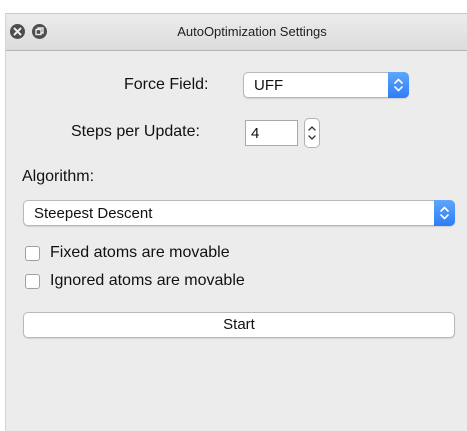  Describe the element at coordinates (166, 84) in the screenshot. I see `force-field-label: Force Field:` at that location.